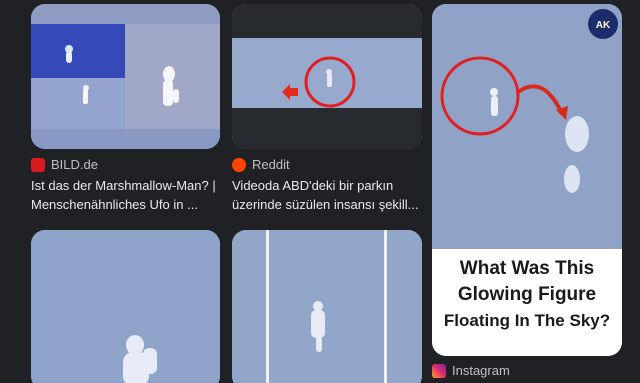  I want to click on result-source: Reddit, so click(261, 164).